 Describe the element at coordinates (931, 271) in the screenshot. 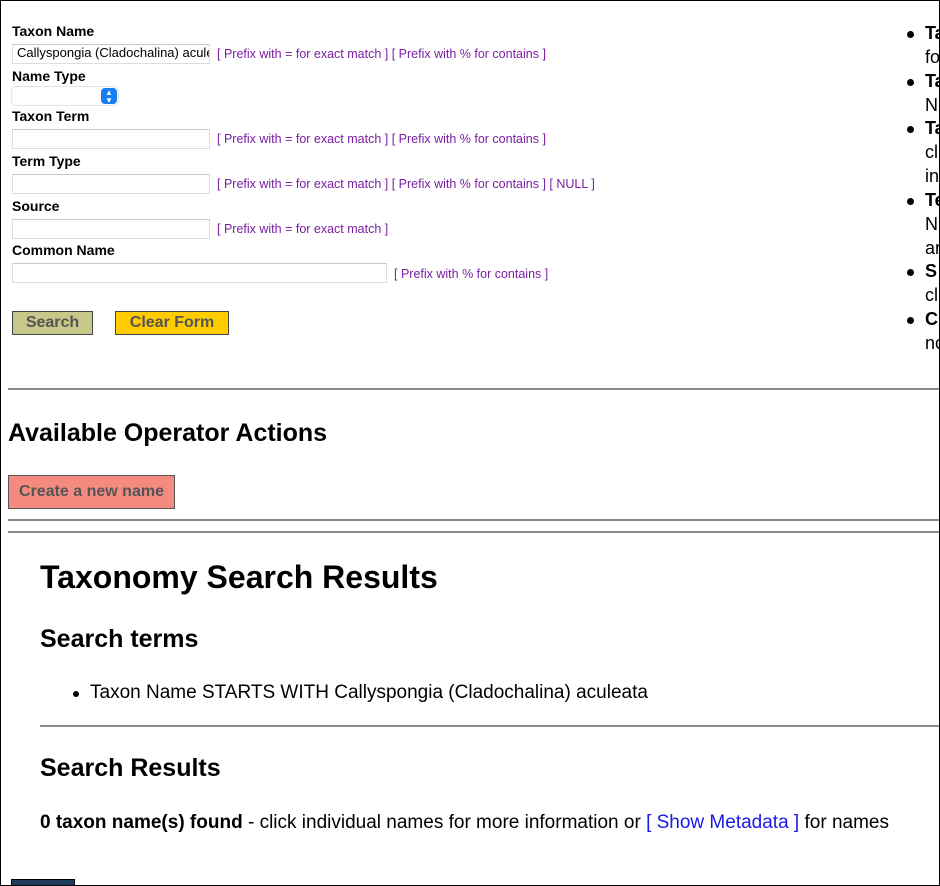

I see `help-item: S` at that location.